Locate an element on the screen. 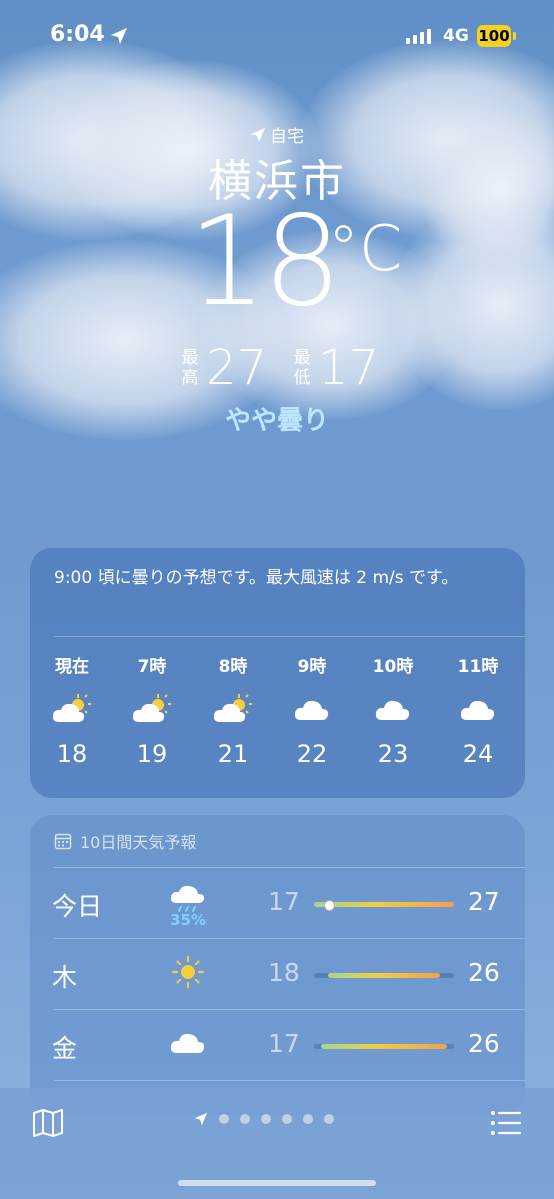 This screenshot has width=554, height=1199. hour-item: 現在 18 is located at coordinates (72, 710).